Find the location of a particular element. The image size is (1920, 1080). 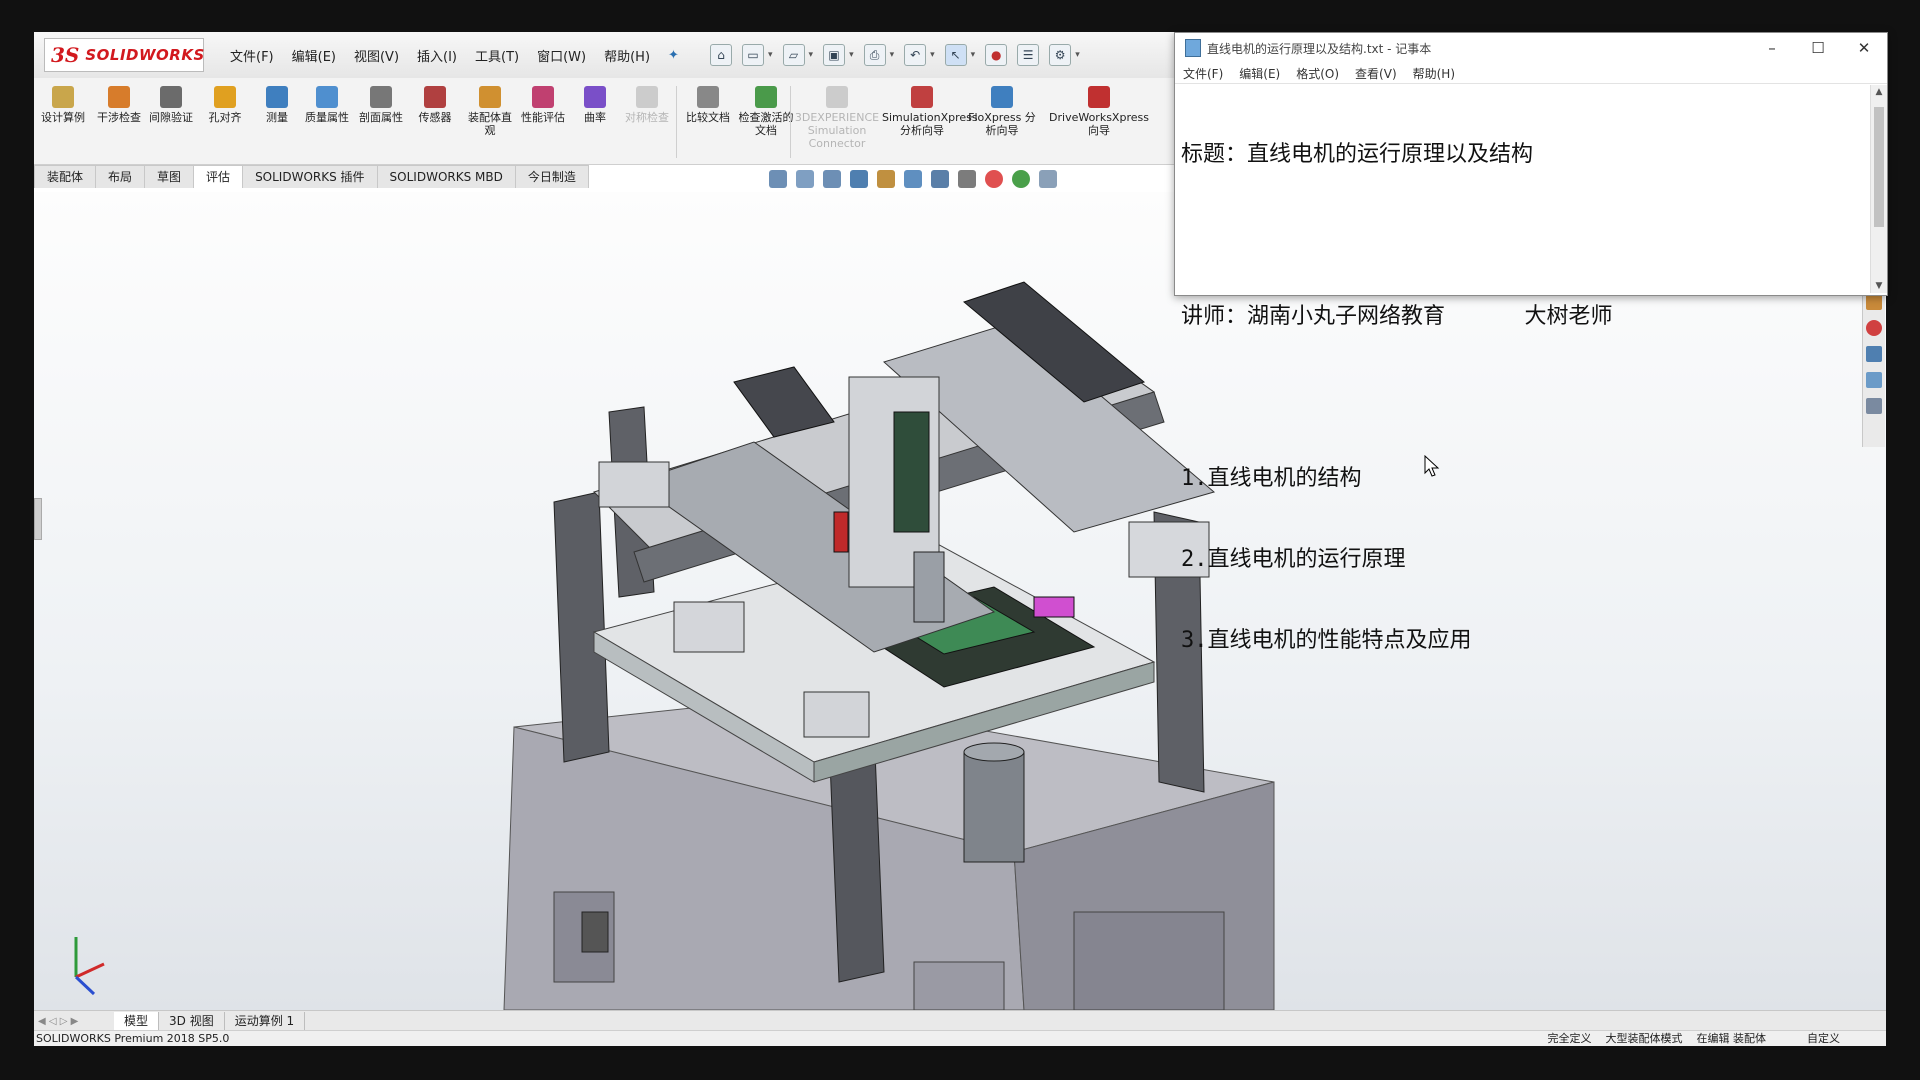

notepad-title-bar: 直线电机的运行原理以及结构.txt - 记事本 – ☐ ✕ is located at coordinates (1531, 48).